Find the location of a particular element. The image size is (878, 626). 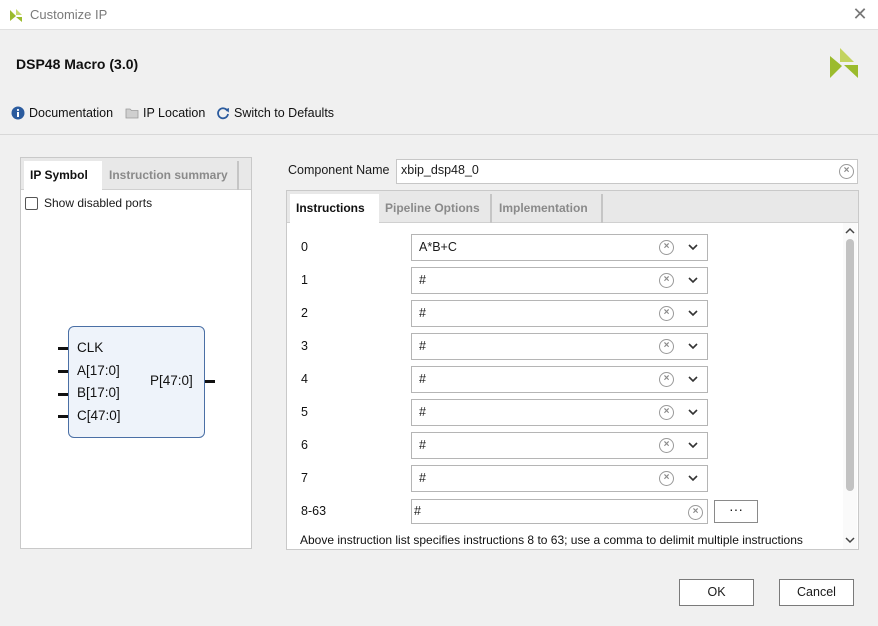

tab-instructions: Instructions is located at coordinates (334, 208).